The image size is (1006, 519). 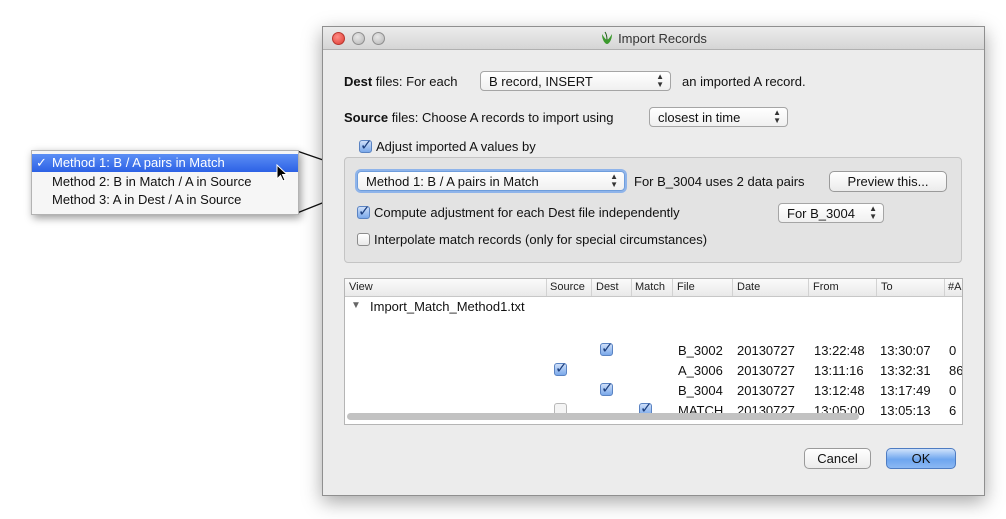 What do you see at coordinates (147, 199) in the screenshot?
I see `menu-item-label: Method 3: A in Dest / A in Source` at bounding box center [147, 199].